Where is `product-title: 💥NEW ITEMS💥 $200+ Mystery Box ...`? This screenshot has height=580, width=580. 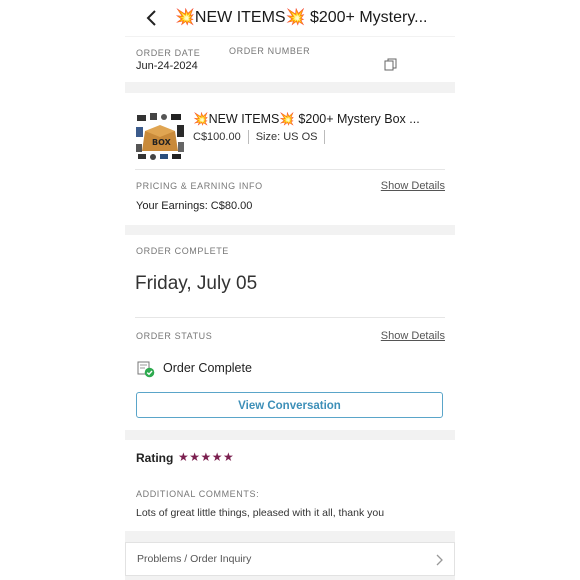 product-title: 💥NEW ITEMS💥 $200+ Mystery Box ... is located at coordinates (318, 119).